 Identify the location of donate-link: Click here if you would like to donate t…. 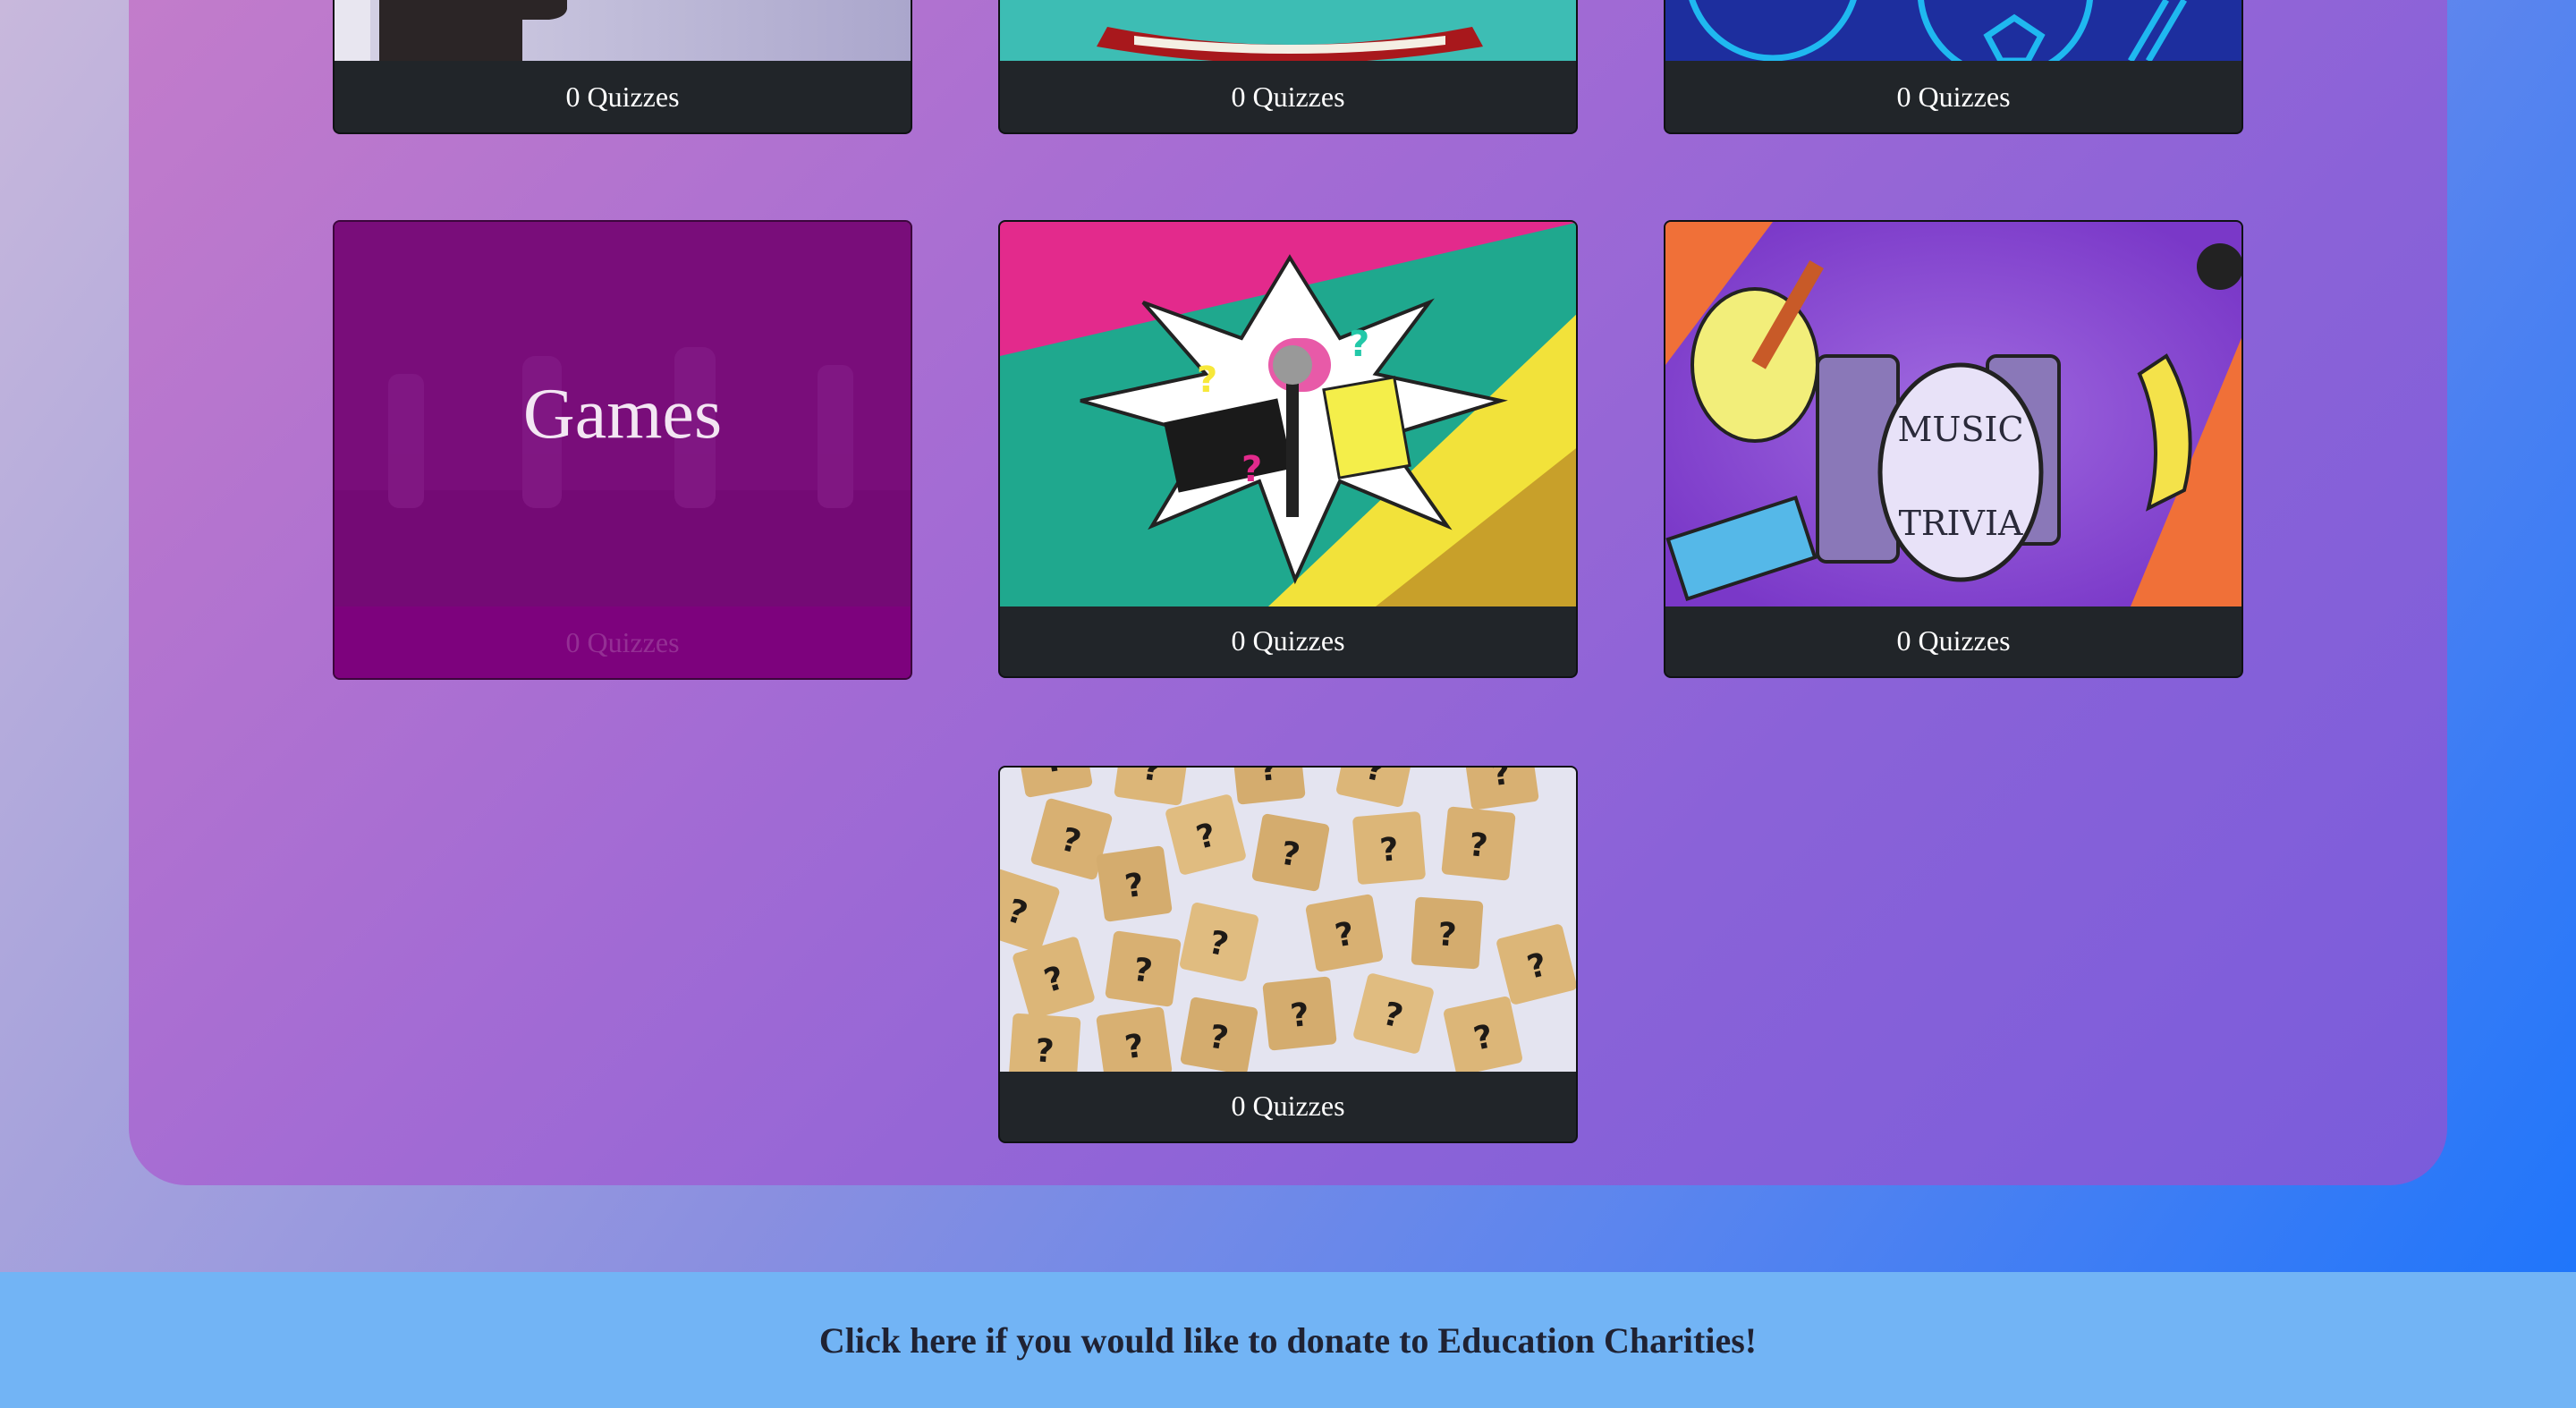
(1288, 1340).